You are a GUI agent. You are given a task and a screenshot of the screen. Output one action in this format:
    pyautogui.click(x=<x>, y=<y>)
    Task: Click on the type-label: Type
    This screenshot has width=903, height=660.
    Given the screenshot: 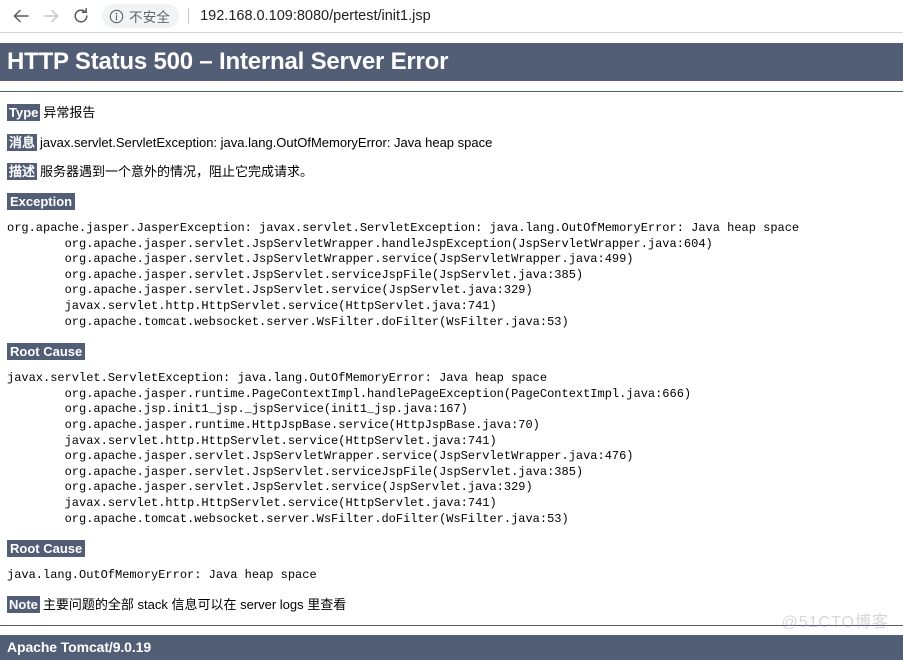 What is the action you would take?
    pyautogui.click(x=24, y=113)
    